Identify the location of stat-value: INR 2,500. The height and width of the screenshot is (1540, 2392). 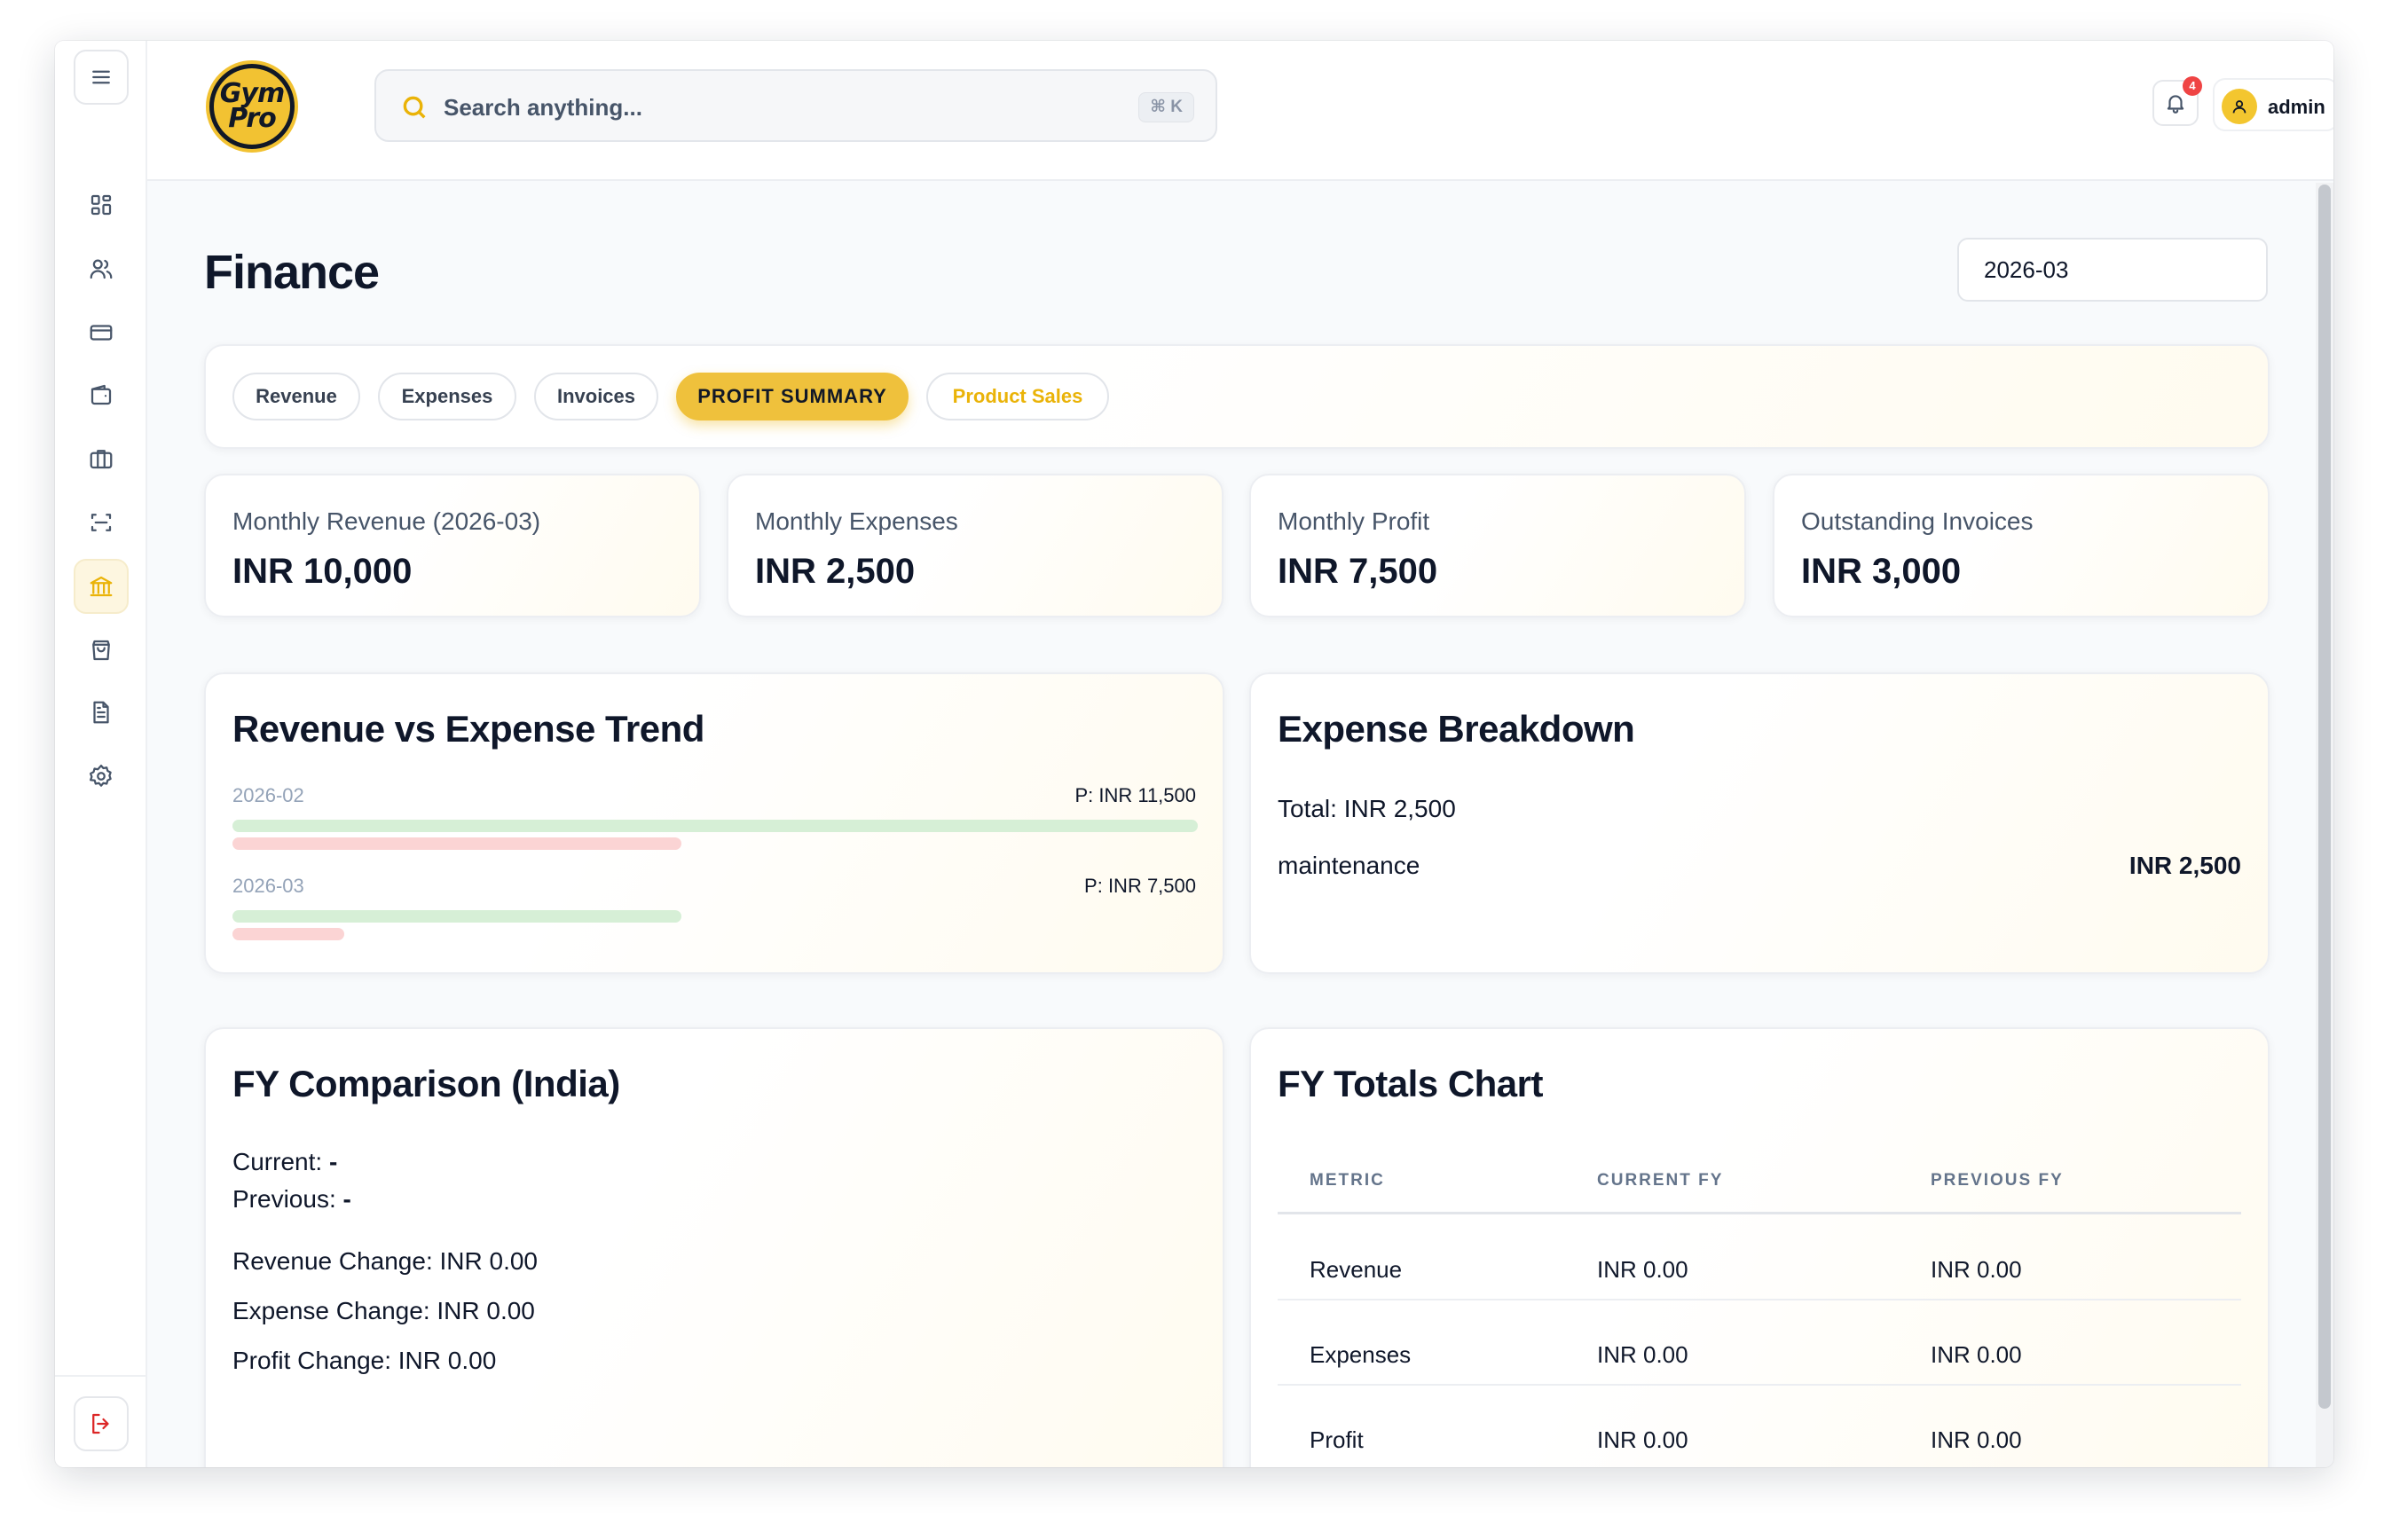
(835, 571).